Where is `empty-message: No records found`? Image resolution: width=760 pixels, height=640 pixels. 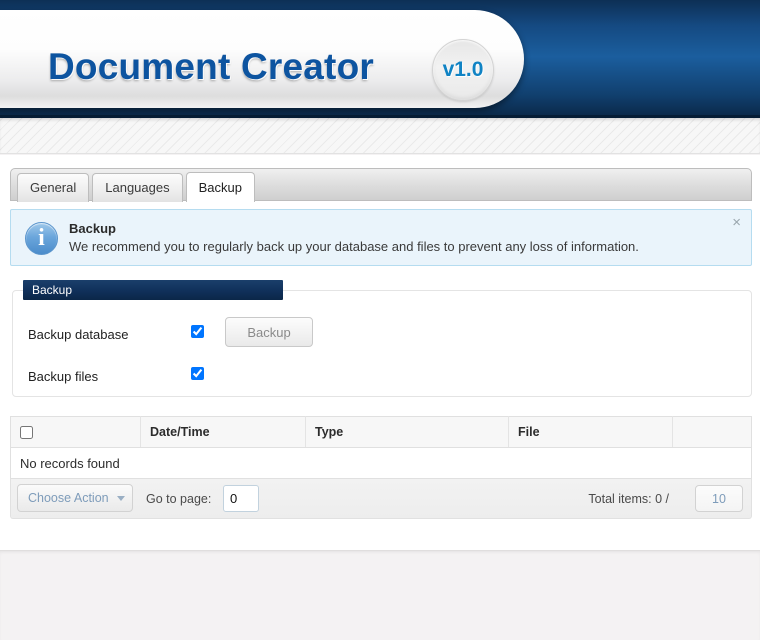
empty-message: No records found is located at coordinates (381, 463).